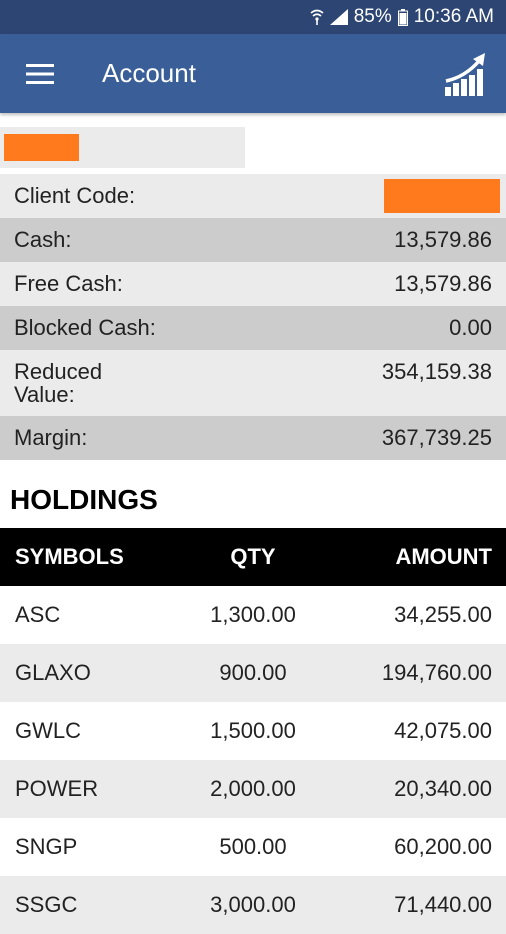 This screenshot has height=934, width=506. I want to click on free-cash-row: Free Cash: 13,579.86, so click(253, 284).